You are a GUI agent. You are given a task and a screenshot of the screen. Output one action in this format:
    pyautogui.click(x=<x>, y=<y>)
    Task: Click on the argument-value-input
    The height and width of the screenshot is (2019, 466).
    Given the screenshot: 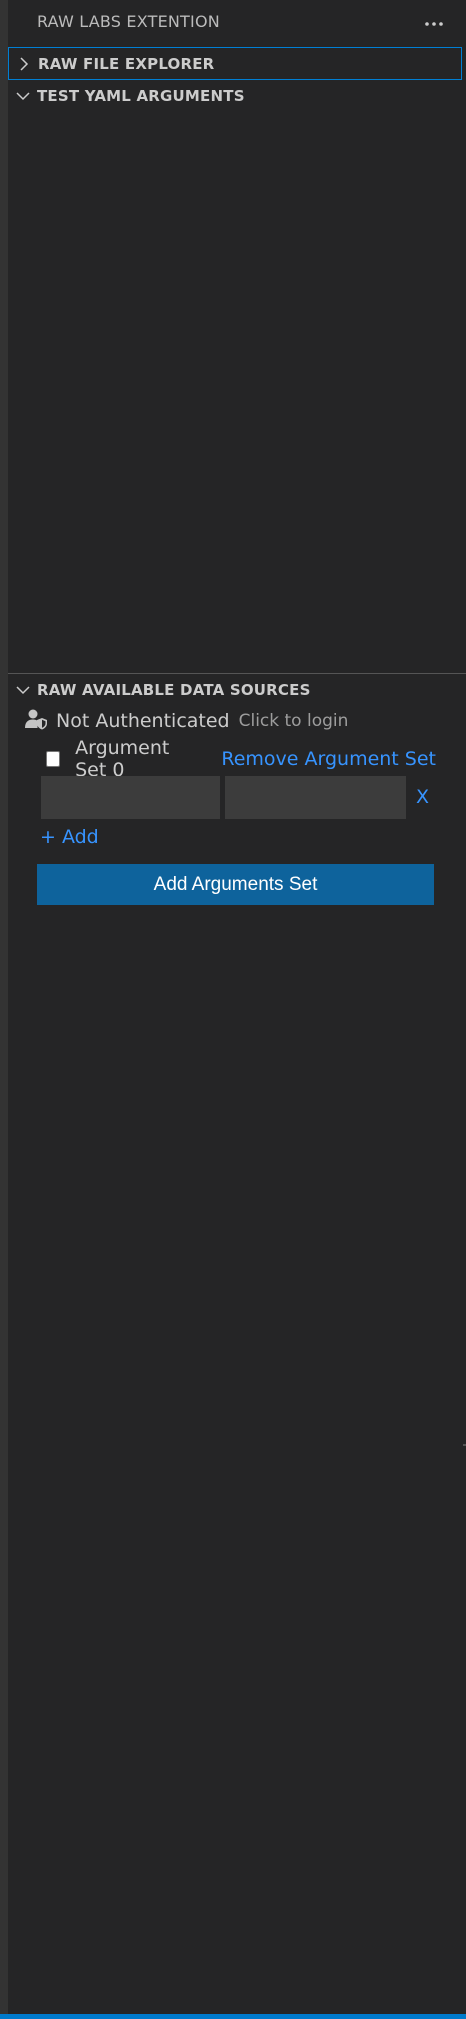 What is the action you would take?
    pyautogui.click(x=315, y=797)
    